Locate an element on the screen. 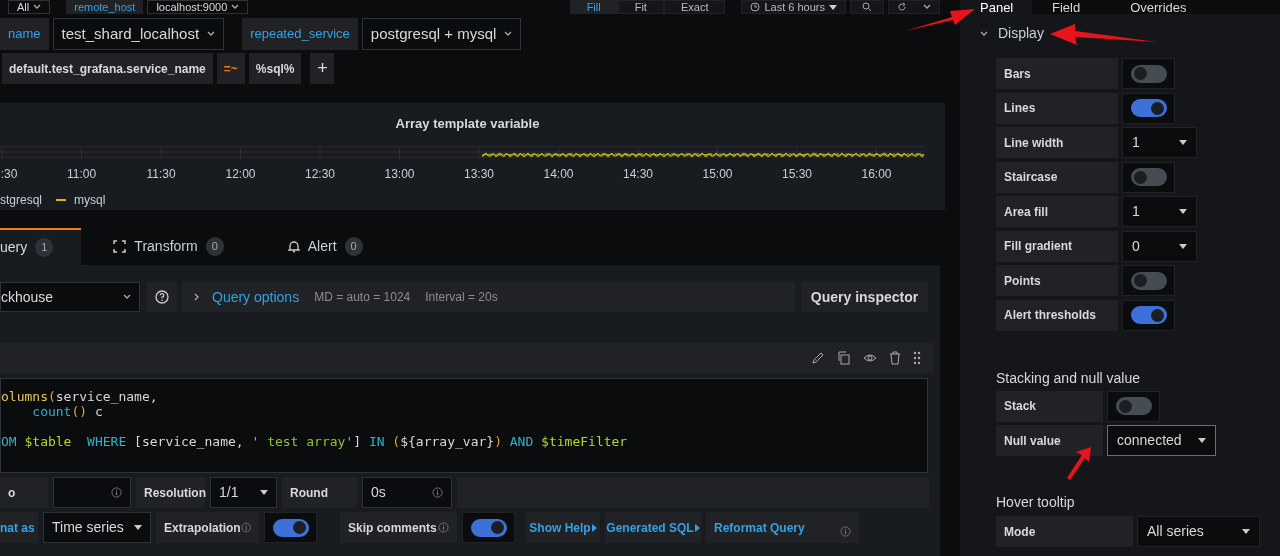 The height and width of the screenshot is (556, 1280). help-button is located at coordinates (162, 297).